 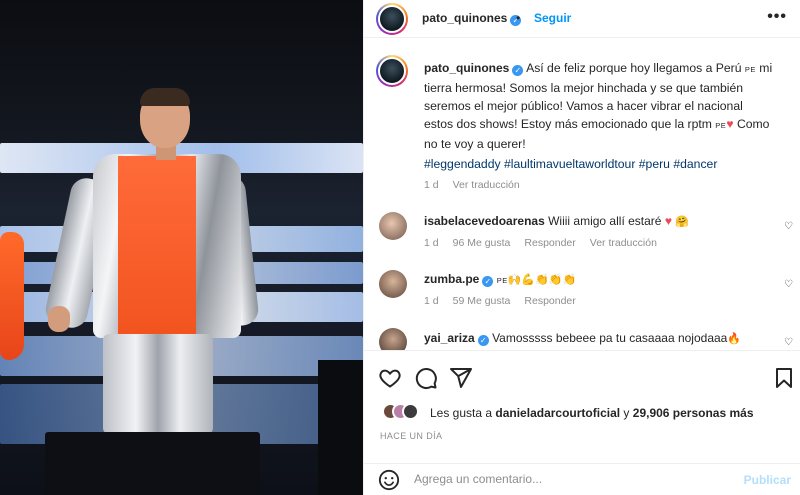 I want to click on follow-button: Seguir, so click(x=552, y=18).